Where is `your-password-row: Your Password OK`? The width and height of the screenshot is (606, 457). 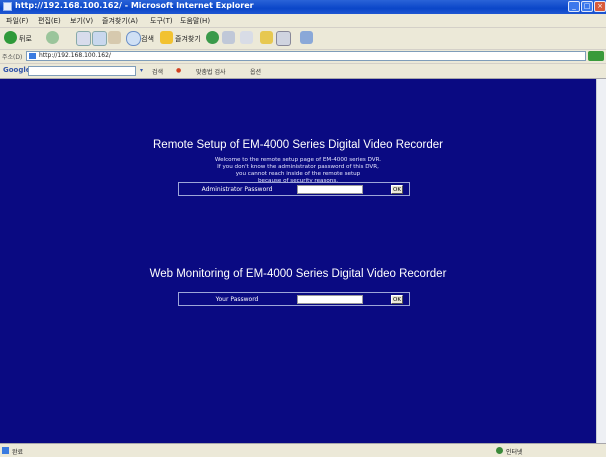
your-password-row: Your Password OK is located at coordinates (294, 299).